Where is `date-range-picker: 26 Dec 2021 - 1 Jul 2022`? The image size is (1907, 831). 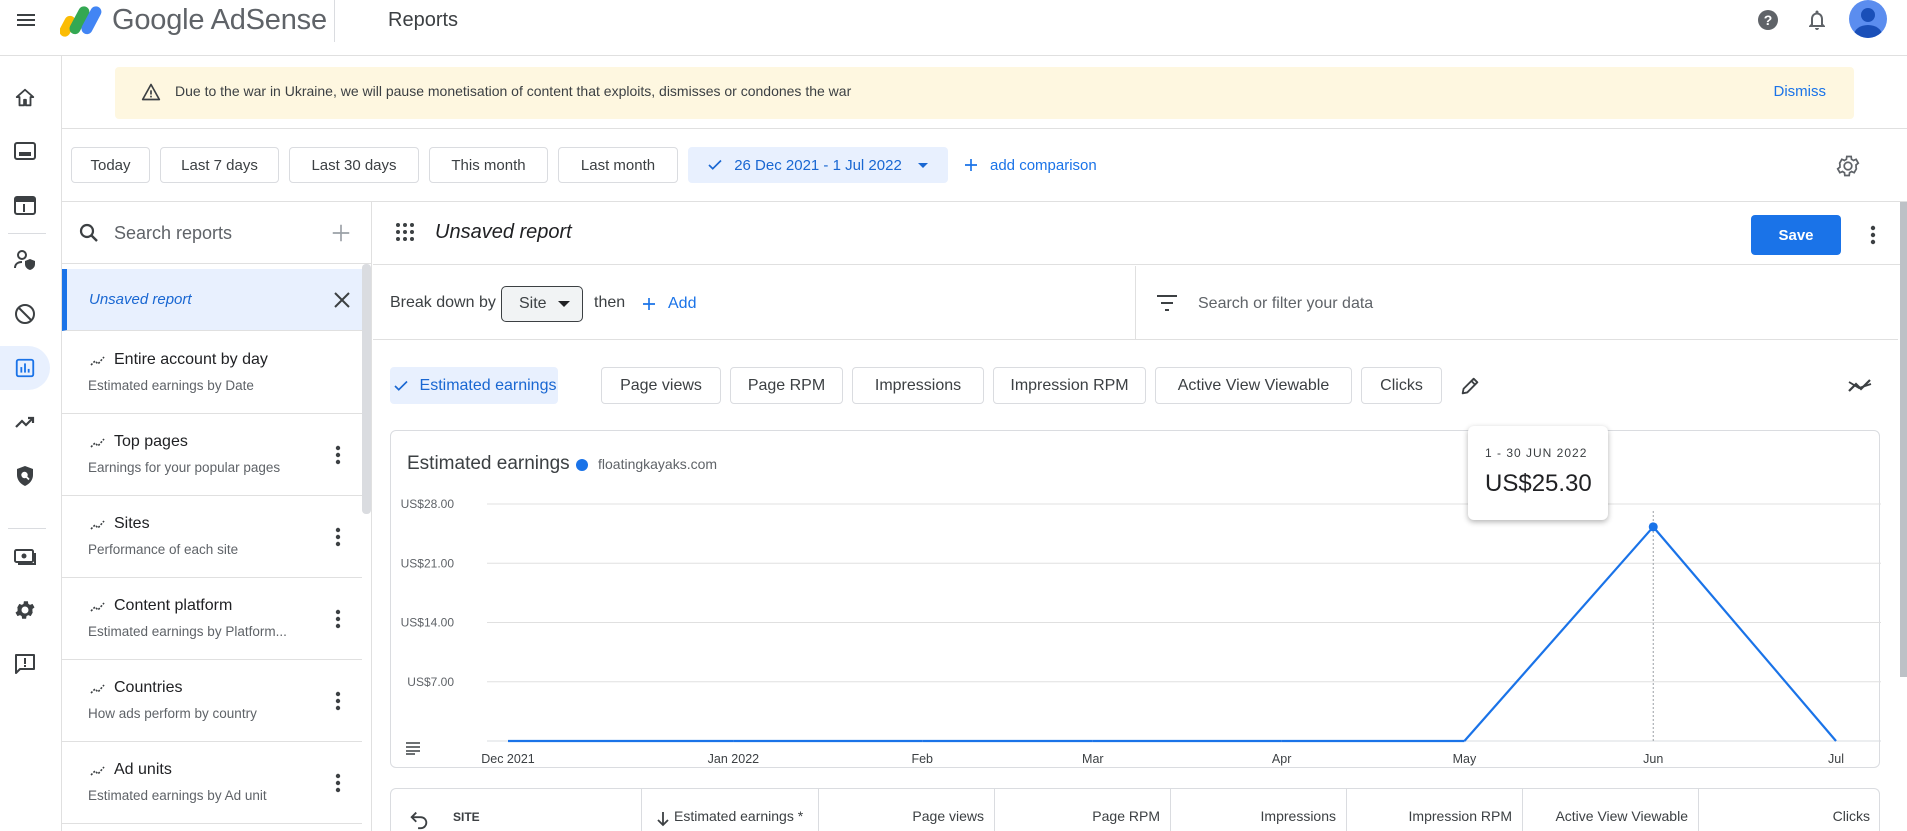 date-range-picker: 26 Dec 2021 - 1 Jul 2022 is located at coordinates (818, 165).